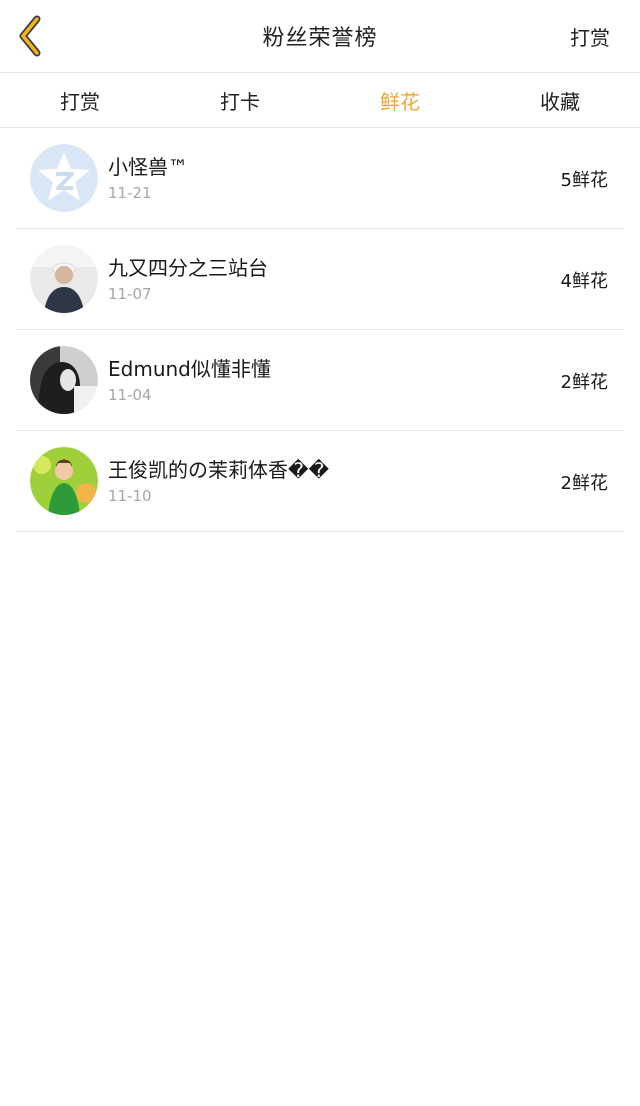 The height and width of the screenshot is (1106, 640). I want to click on list-item: 九又四分之三站台 11-07 4鲜花, so click(320, 279).